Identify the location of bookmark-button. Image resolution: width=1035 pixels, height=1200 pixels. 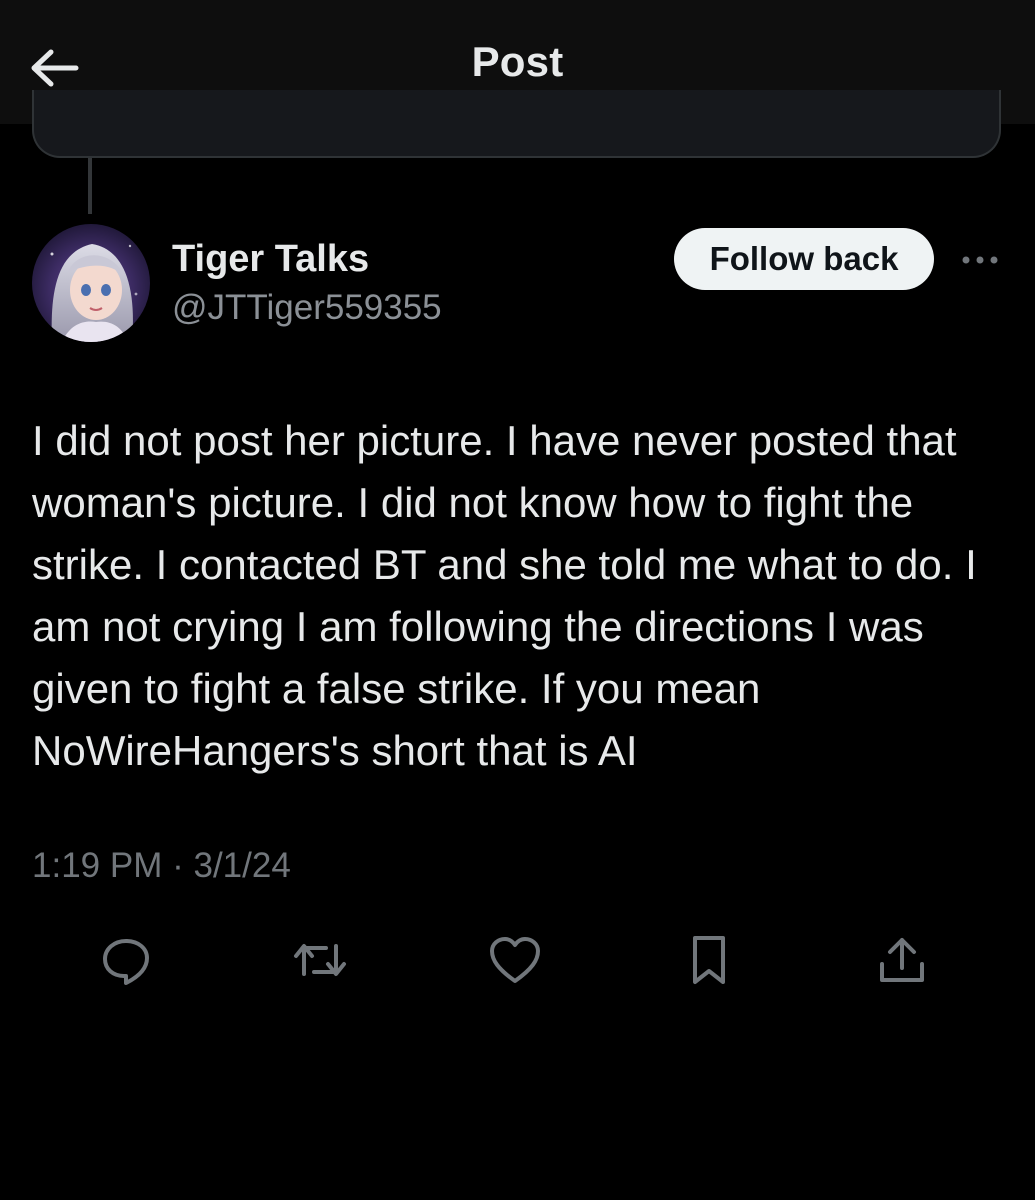
(709, 960).